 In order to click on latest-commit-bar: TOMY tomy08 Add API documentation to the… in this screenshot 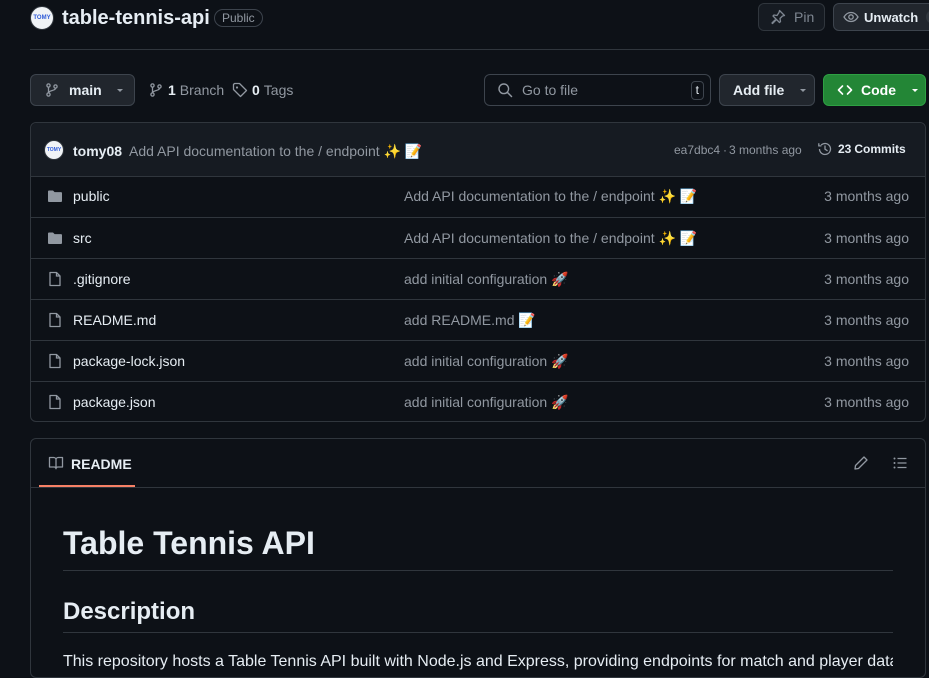, I will do `click(478, 150)`.